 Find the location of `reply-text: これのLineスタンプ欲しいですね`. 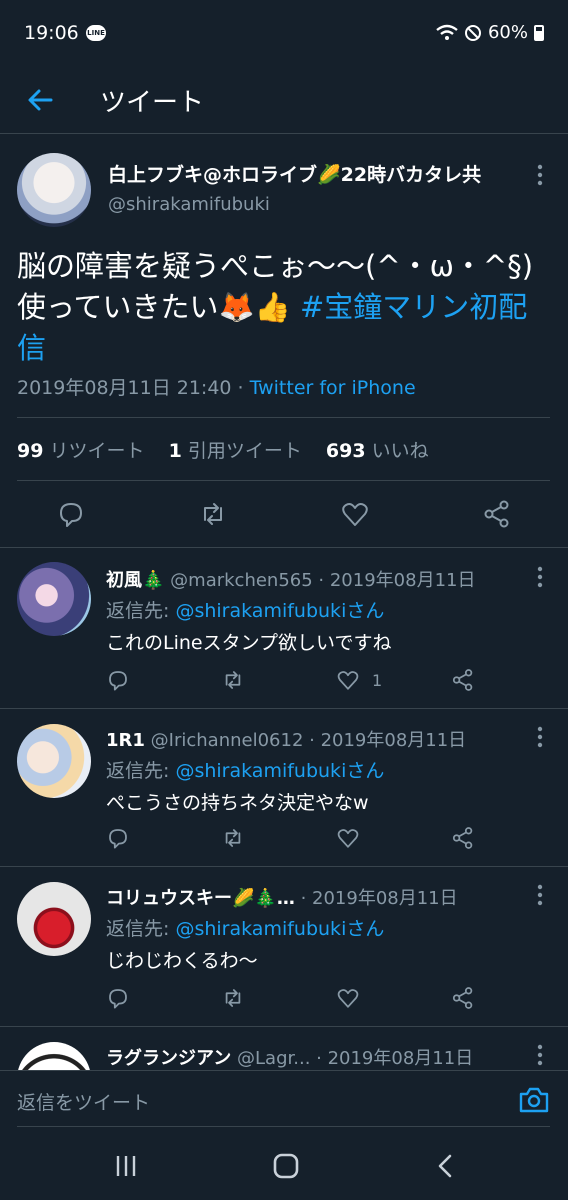

reply-text: これのLineスタンプ欲しいですね is located at coordinates (249, 643).